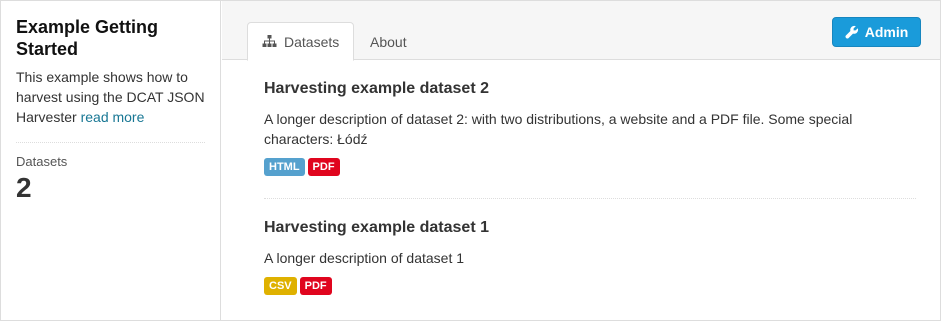  I want to click on format-badge-csv: CSV, so click(280, 286).